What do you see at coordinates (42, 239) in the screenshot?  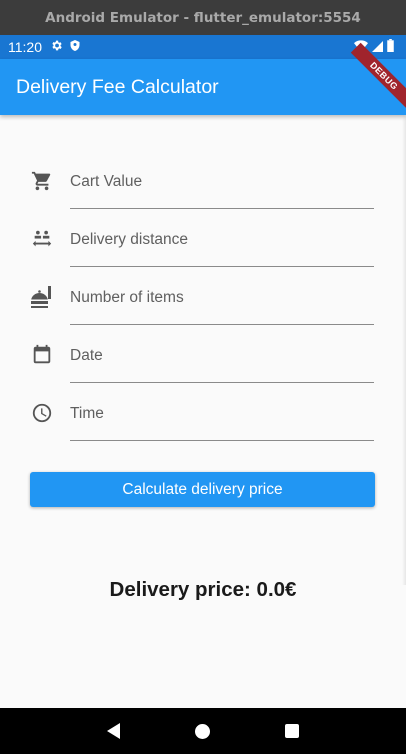 I see `distance-icon` at bounding box center [42, 239].